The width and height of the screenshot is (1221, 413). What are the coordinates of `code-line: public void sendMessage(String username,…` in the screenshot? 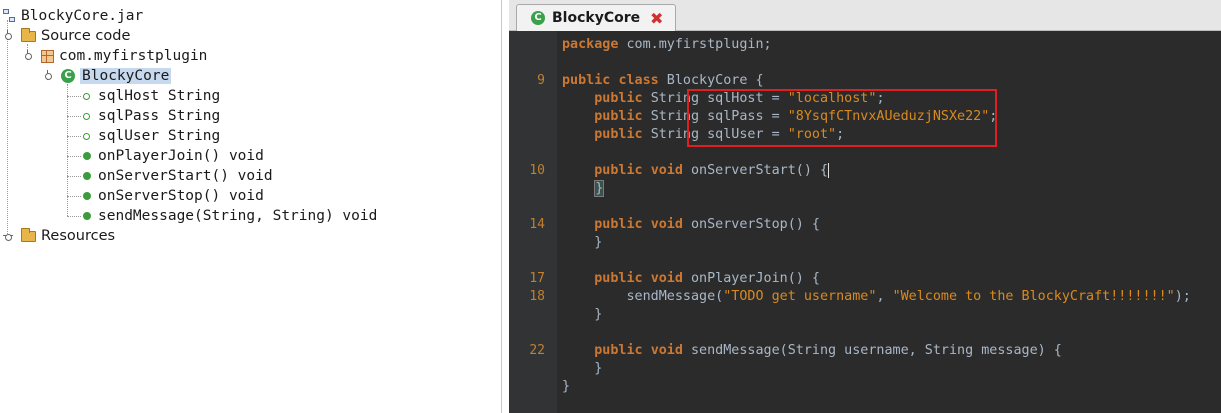 It's located at (812, 351).